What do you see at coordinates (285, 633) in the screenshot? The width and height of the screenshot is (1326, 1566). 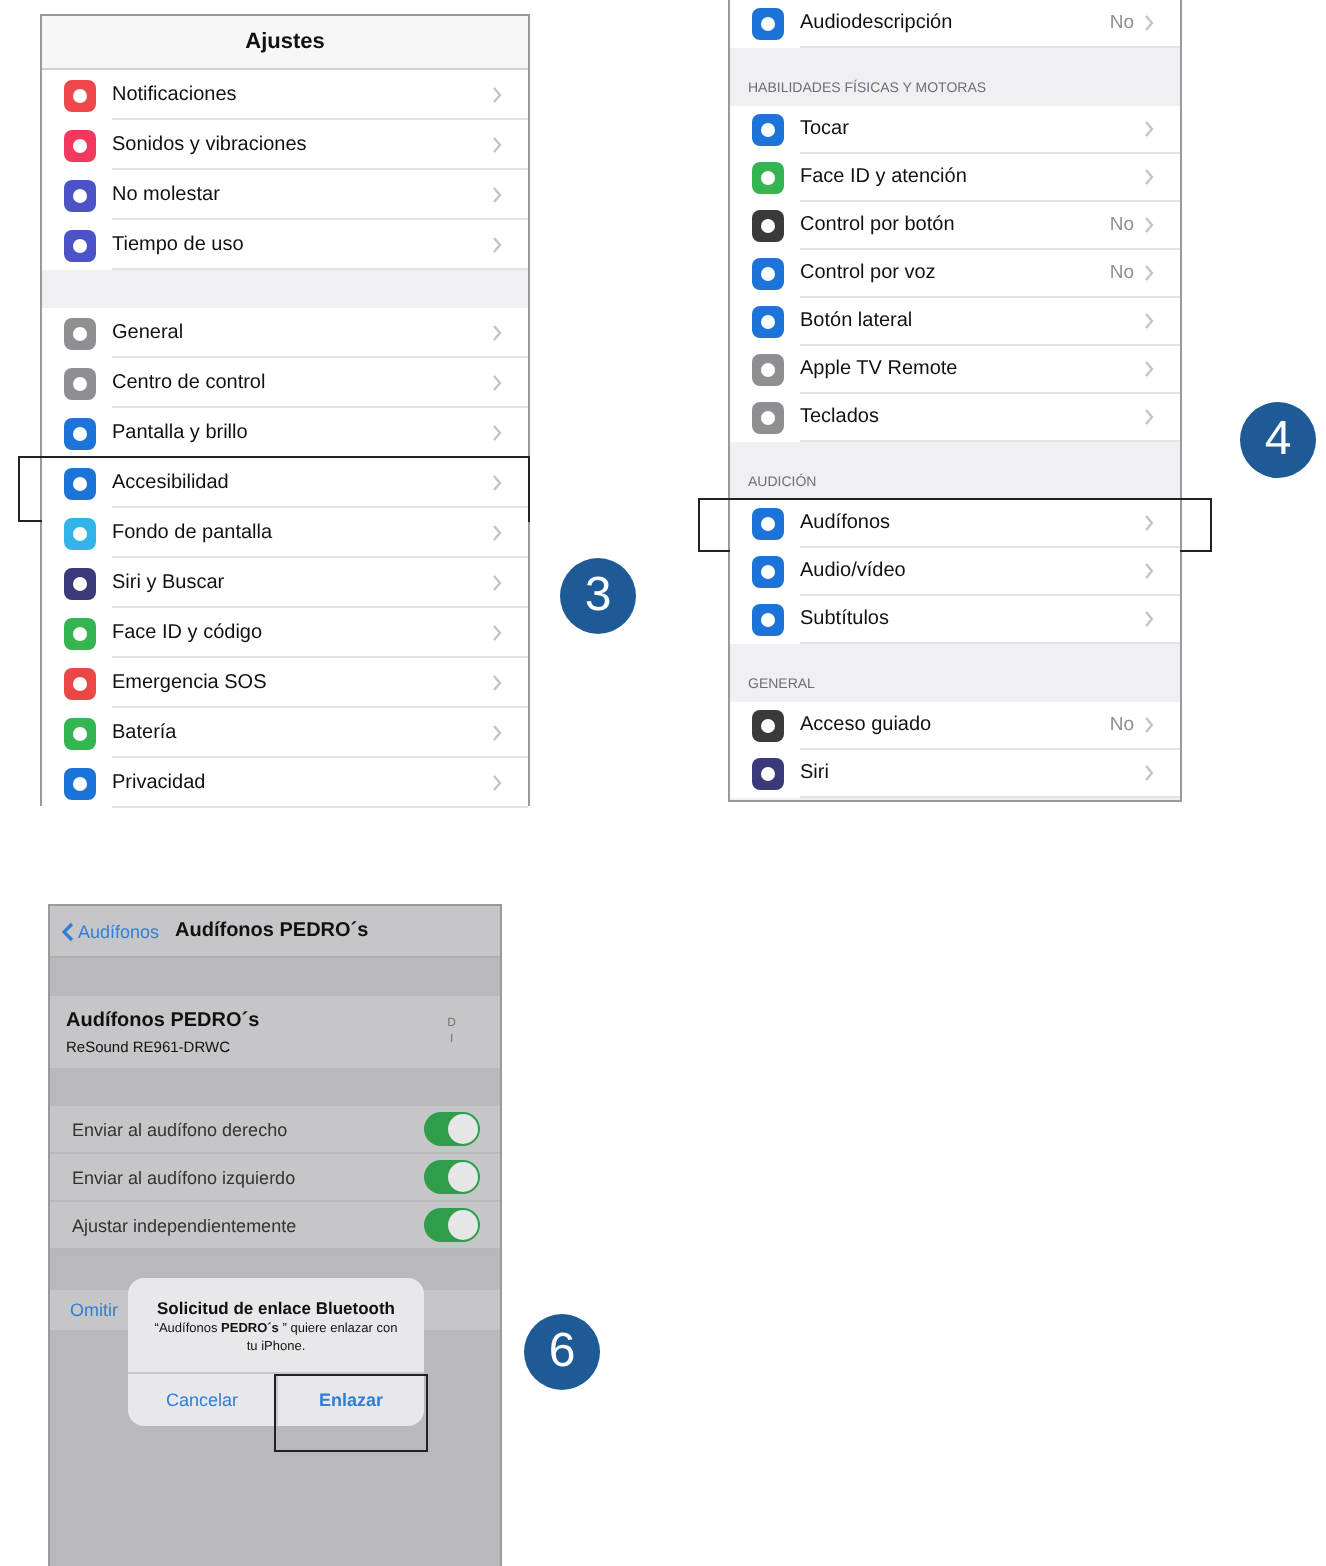 I see `list-row: Face ID y código` at bounding box center [285, 633].